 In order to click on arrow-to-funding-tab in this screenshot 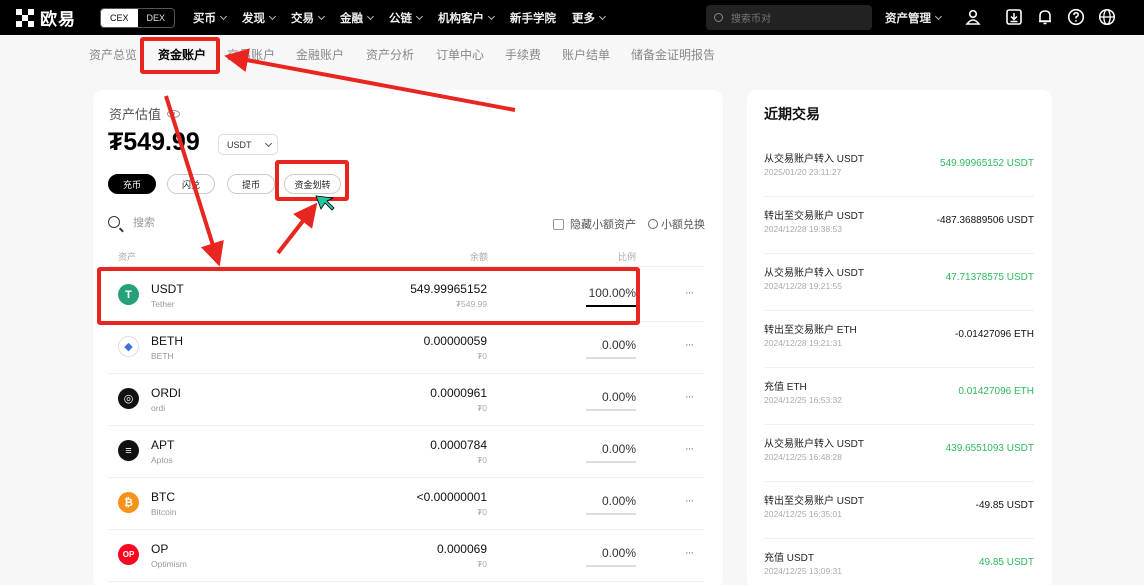, I will do `click(370, 80)`.